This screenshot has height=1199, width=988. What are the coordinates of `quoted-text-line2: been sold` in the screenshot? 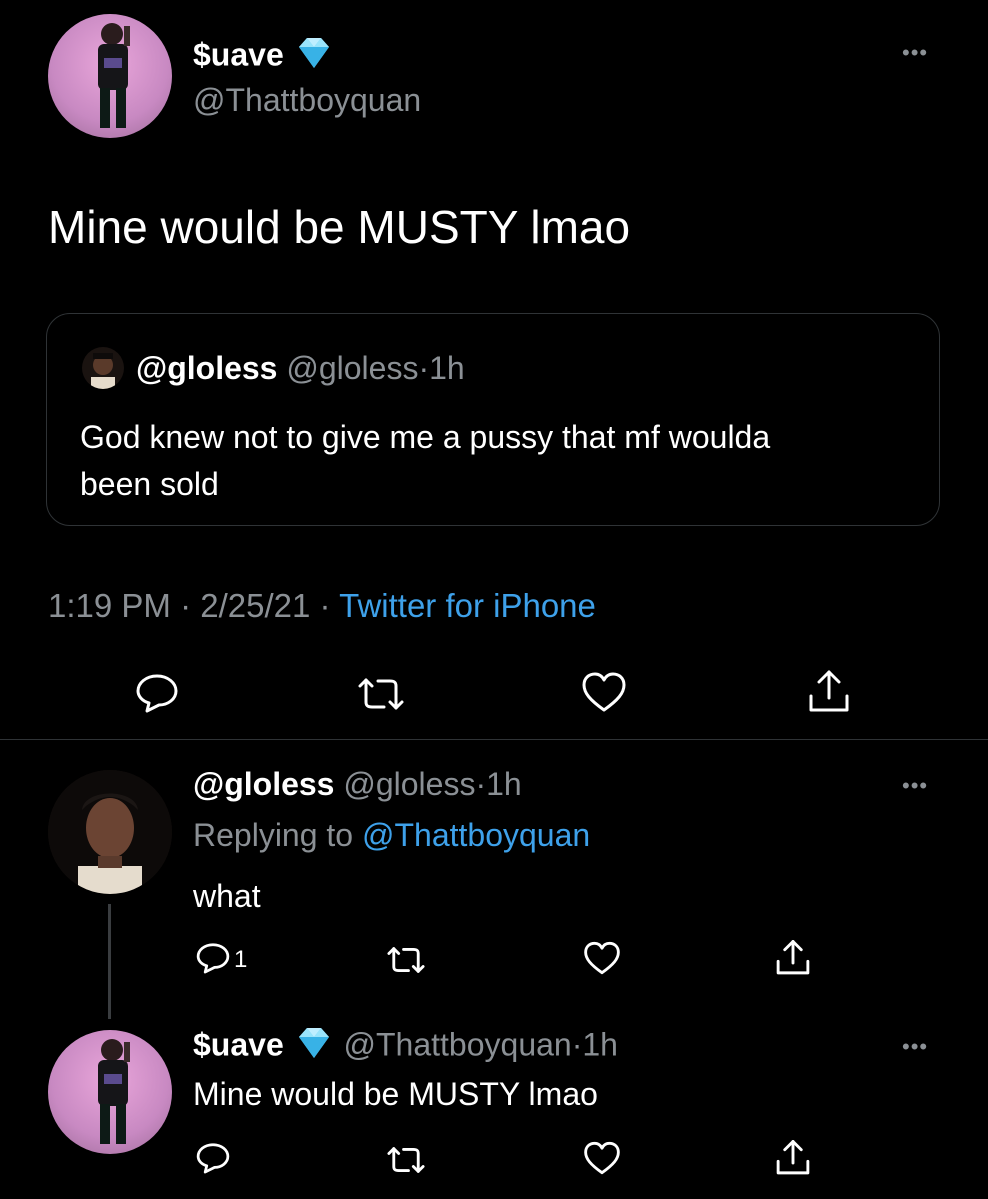 It's located at (149, 484).